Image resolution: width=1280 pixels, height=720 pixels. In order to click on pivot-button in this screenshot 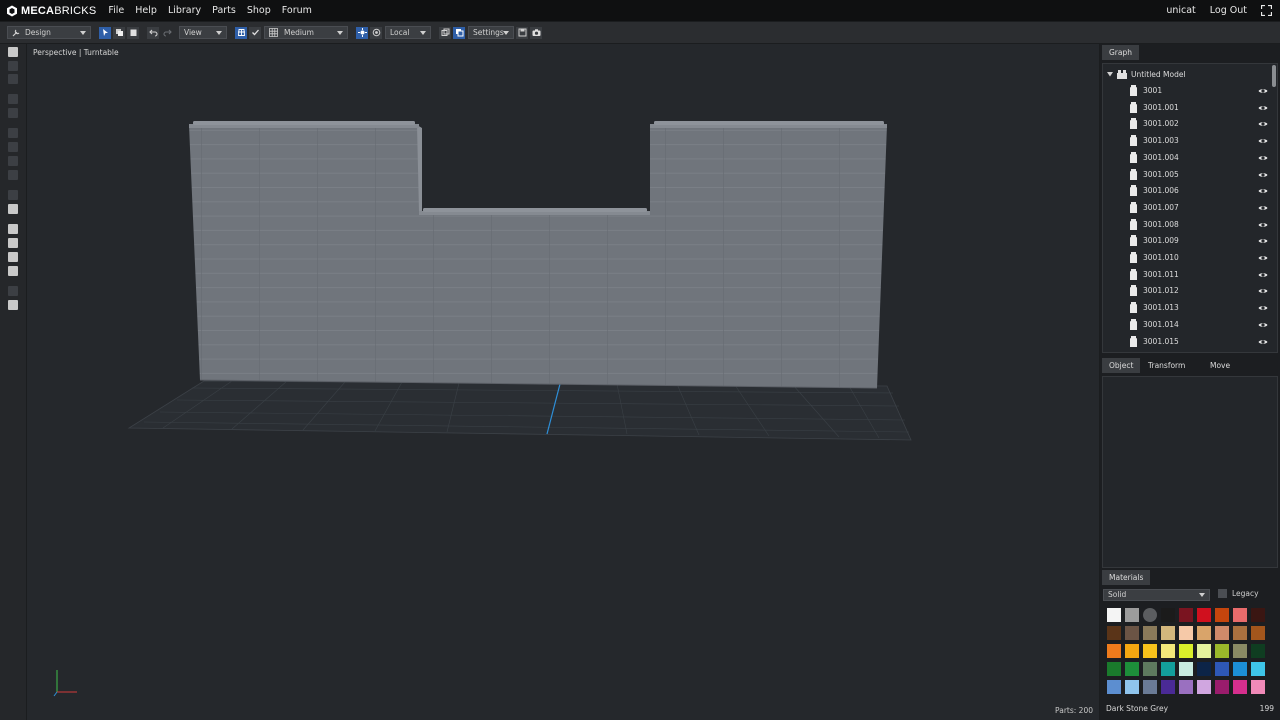, I will do `click(362, 32)`.